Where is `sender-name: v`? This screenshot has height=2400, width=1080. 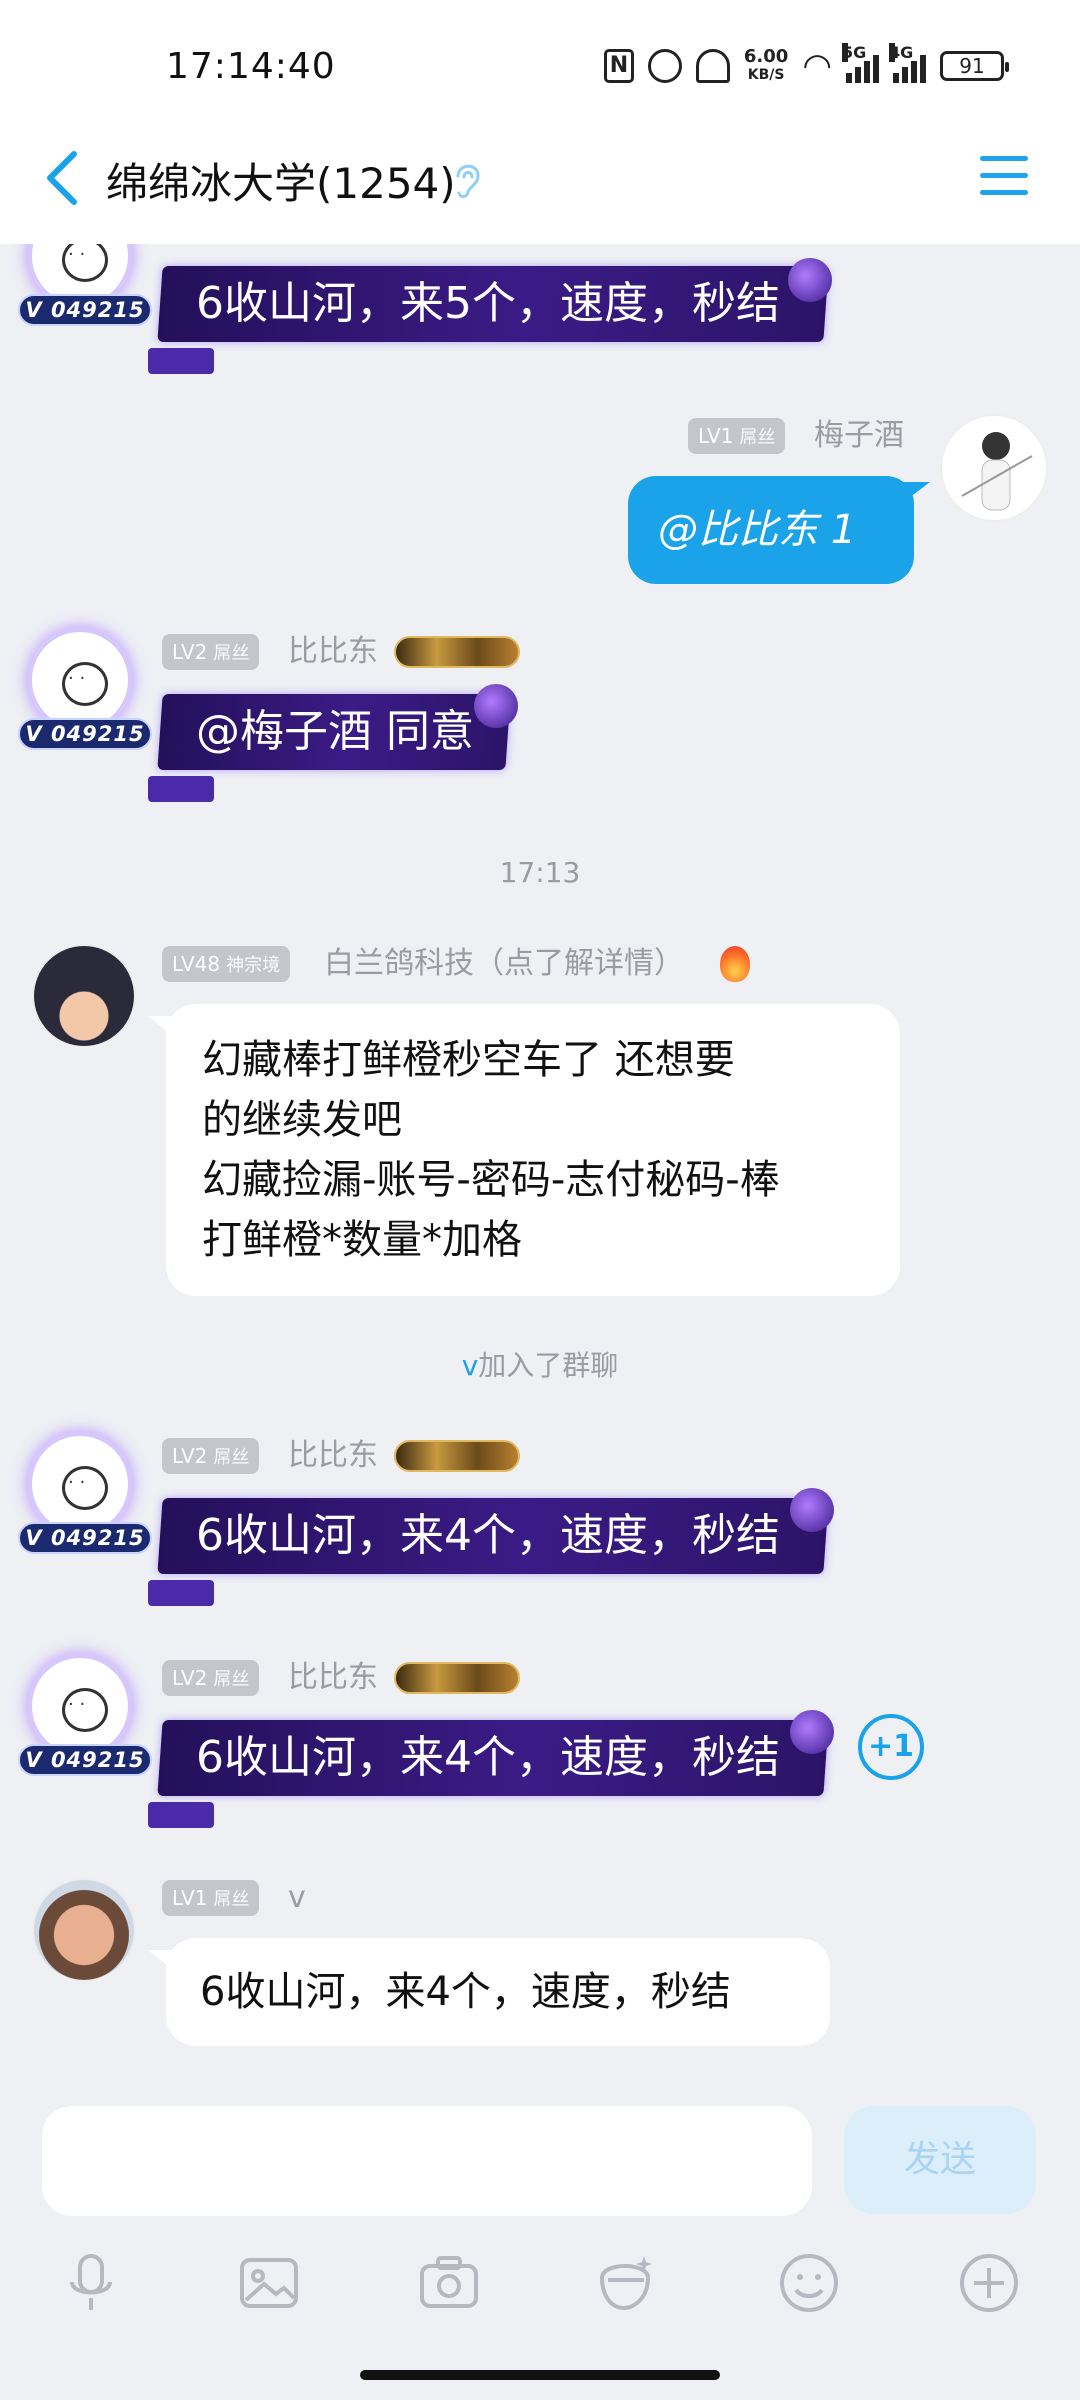
sender-name: v is located at coordinates (297, 1897).